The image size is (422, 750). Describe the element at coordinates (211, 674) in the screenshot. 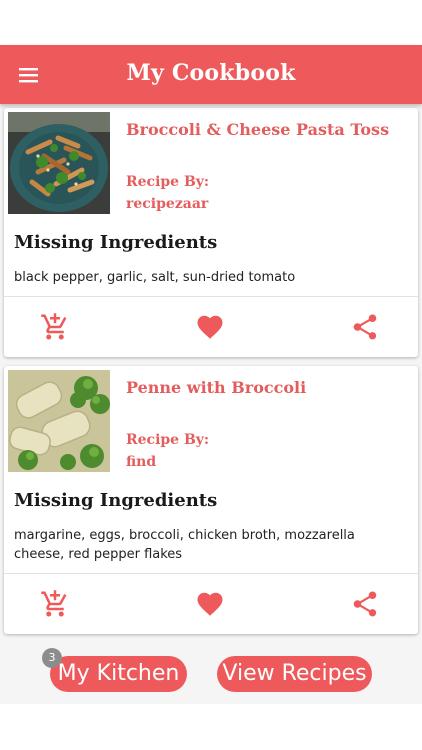

I see `bottom-action-bar: My Kitchen 3 View Recipes` at that location.